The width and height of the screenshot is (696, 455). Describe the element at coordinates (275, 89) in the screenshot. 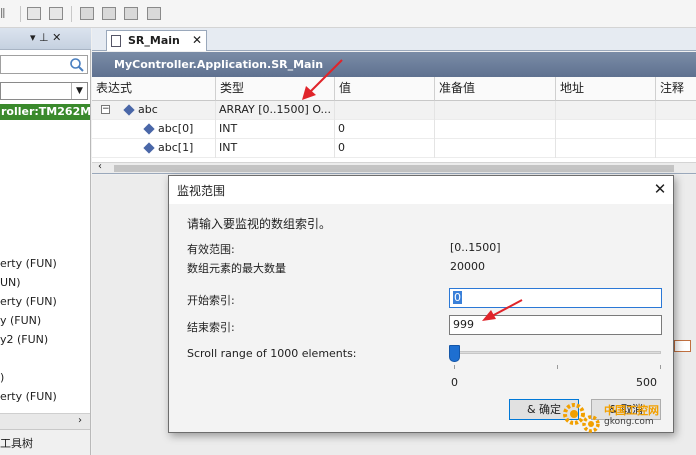

I see `column-header-type: 类型` at that location.